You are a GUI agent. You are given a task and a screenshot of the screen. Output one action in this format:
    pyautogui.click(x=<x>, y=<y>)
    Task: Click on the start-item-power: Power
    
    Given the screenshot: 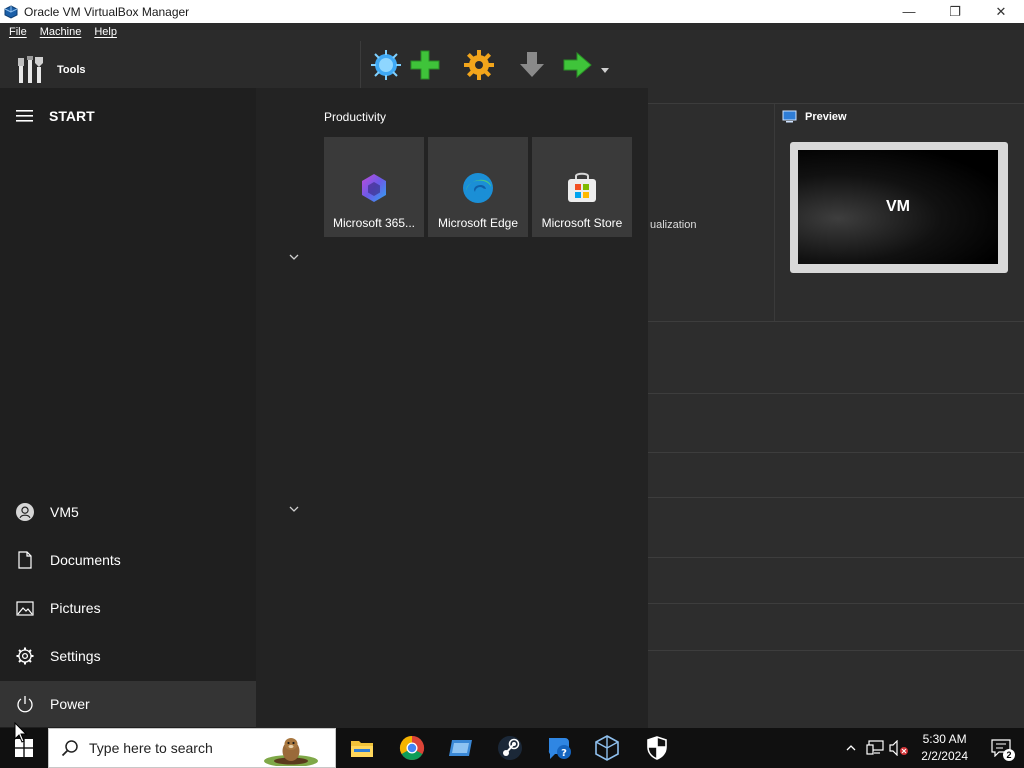 What is the action you would take?
    pyautogui.click(x=128, y=704)
    